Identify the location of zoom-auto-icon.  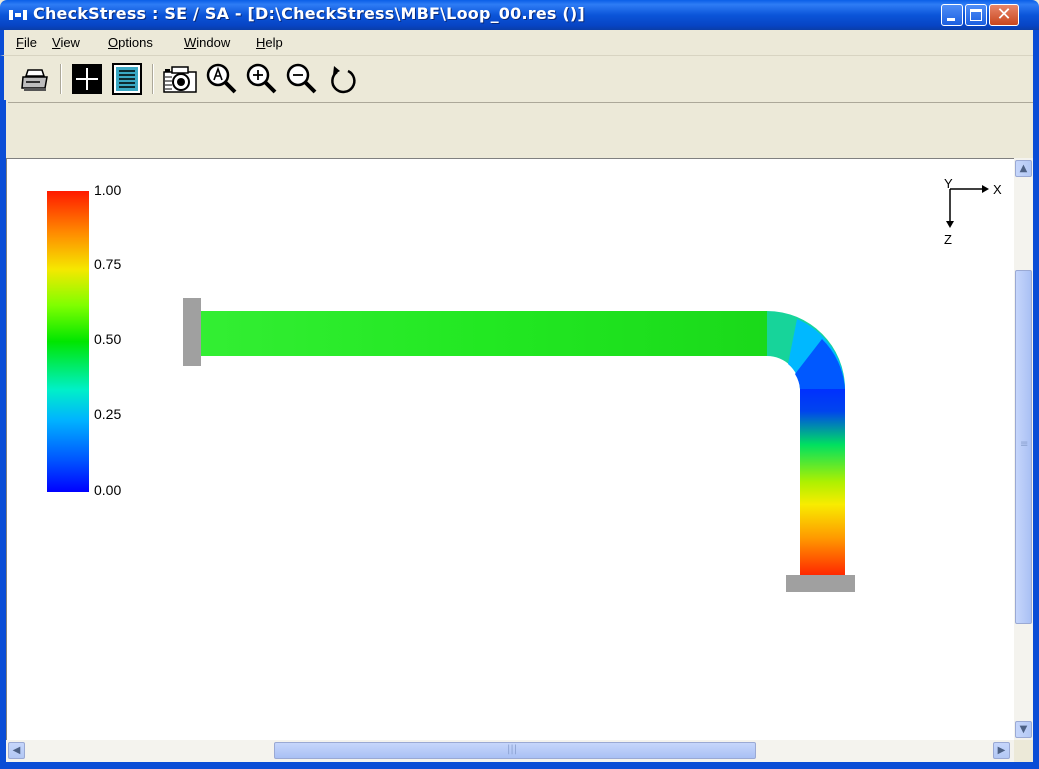
(221, 78).